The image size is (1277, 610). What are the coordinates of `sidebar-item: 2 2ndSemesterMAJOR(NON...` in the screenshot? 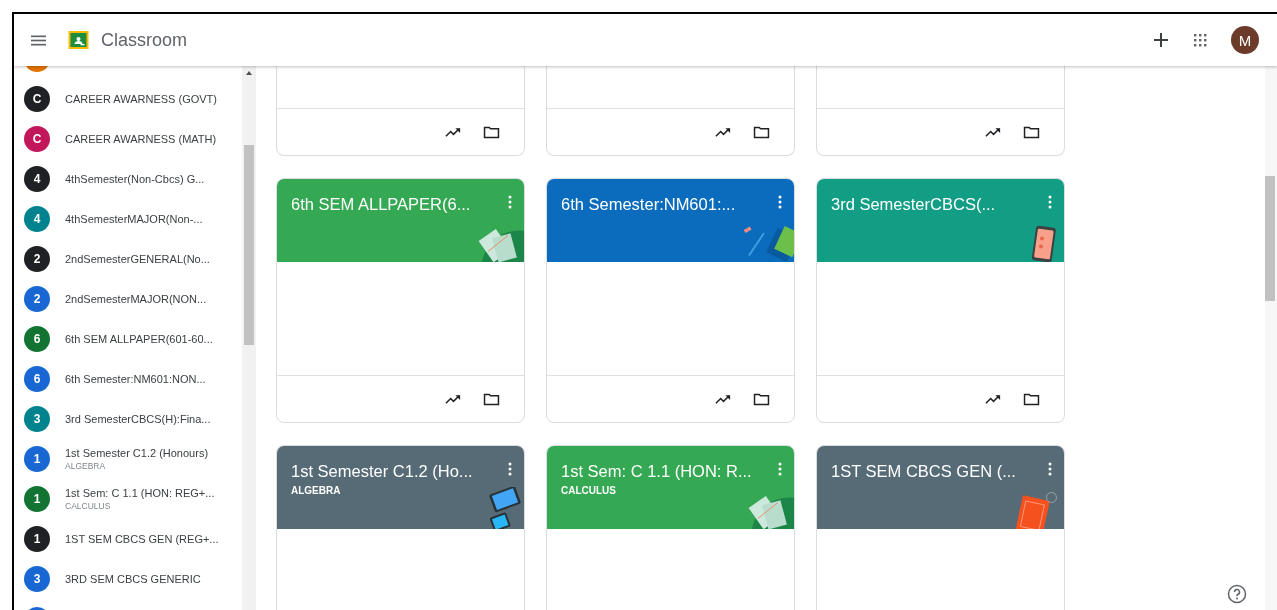 It's located at (128, 299).